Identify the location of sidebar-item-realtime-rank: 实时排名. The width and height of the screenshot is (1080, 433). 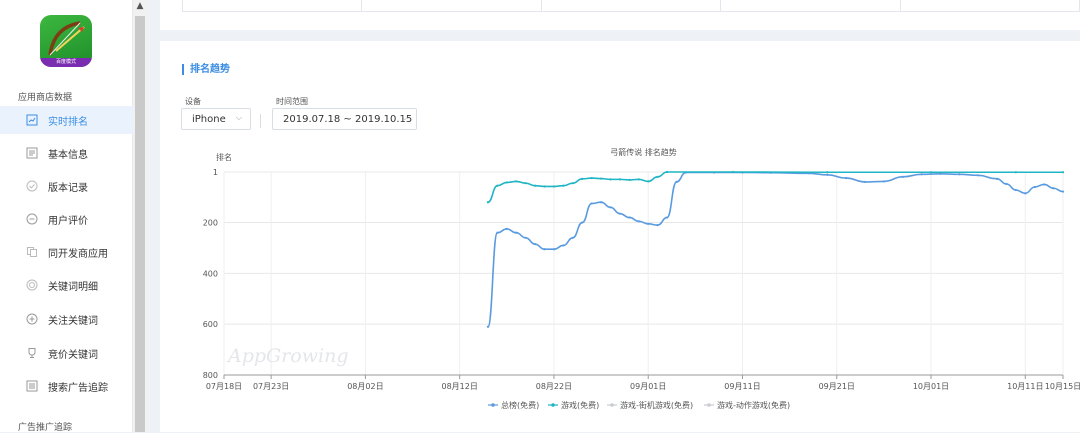
(66, 120).